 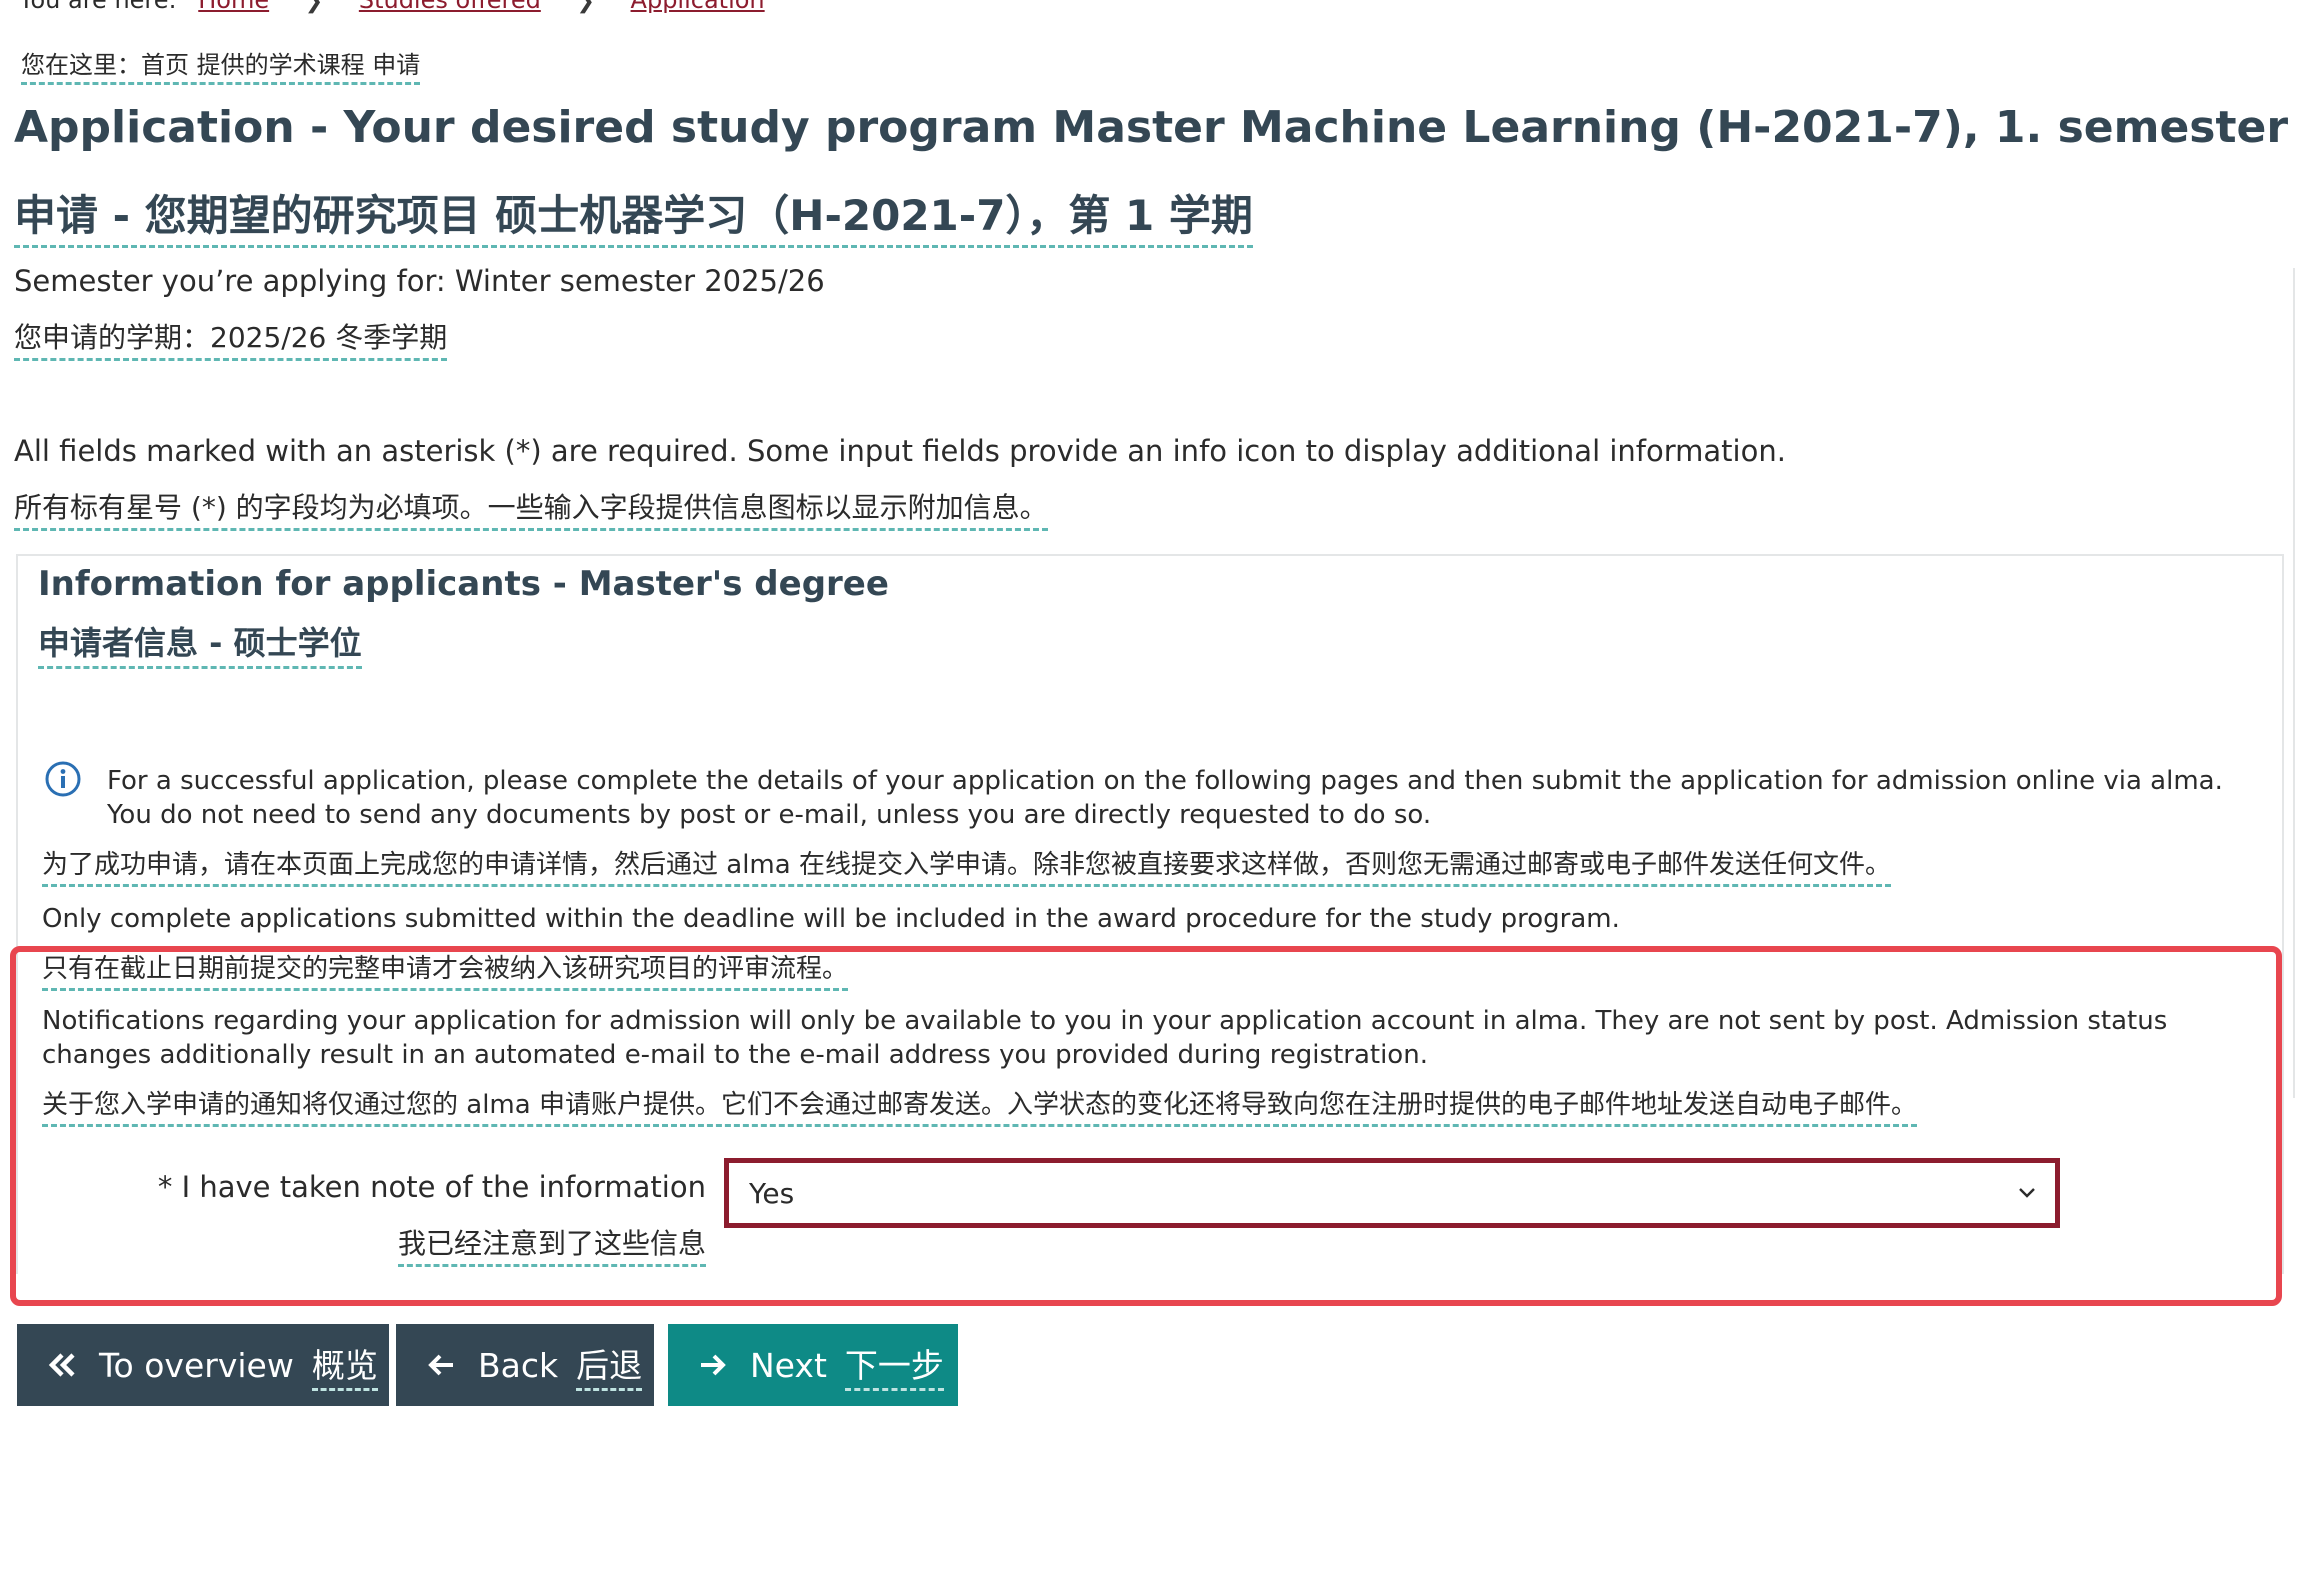 What do you see at coordinates (2027, 1193) in the screenshot?
I see `chevron-down-icon` at bounding box center [2027, 1193].